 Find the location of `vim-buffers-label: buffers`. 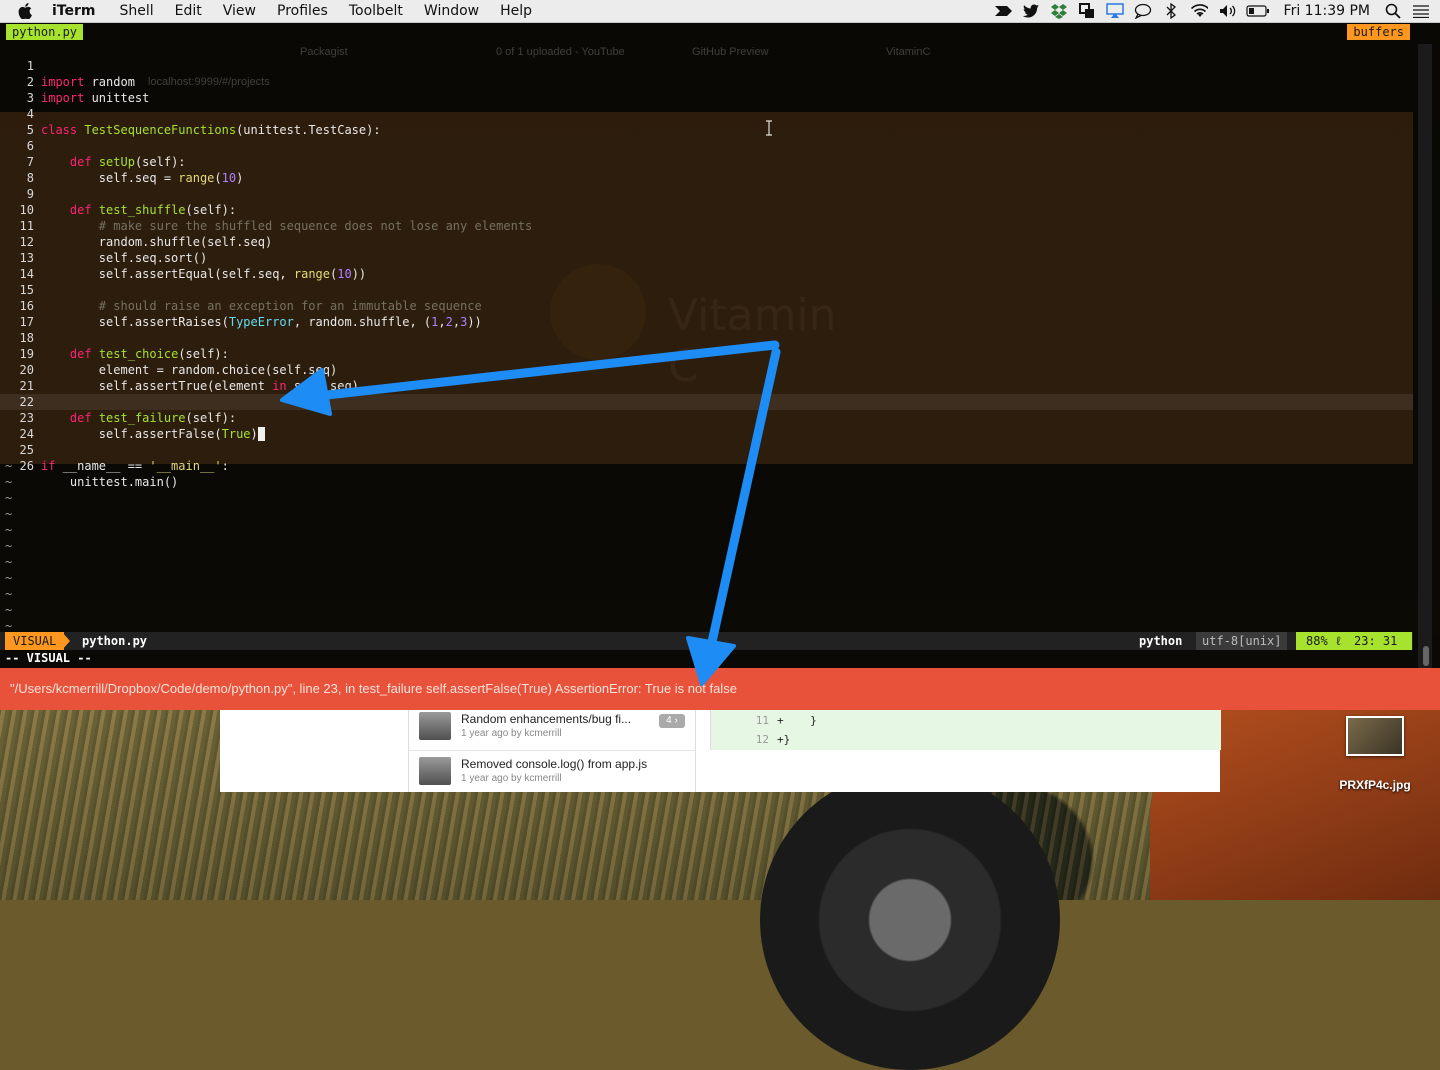

vim-buffers-label: buffers is located at coordinates (1378, 32).